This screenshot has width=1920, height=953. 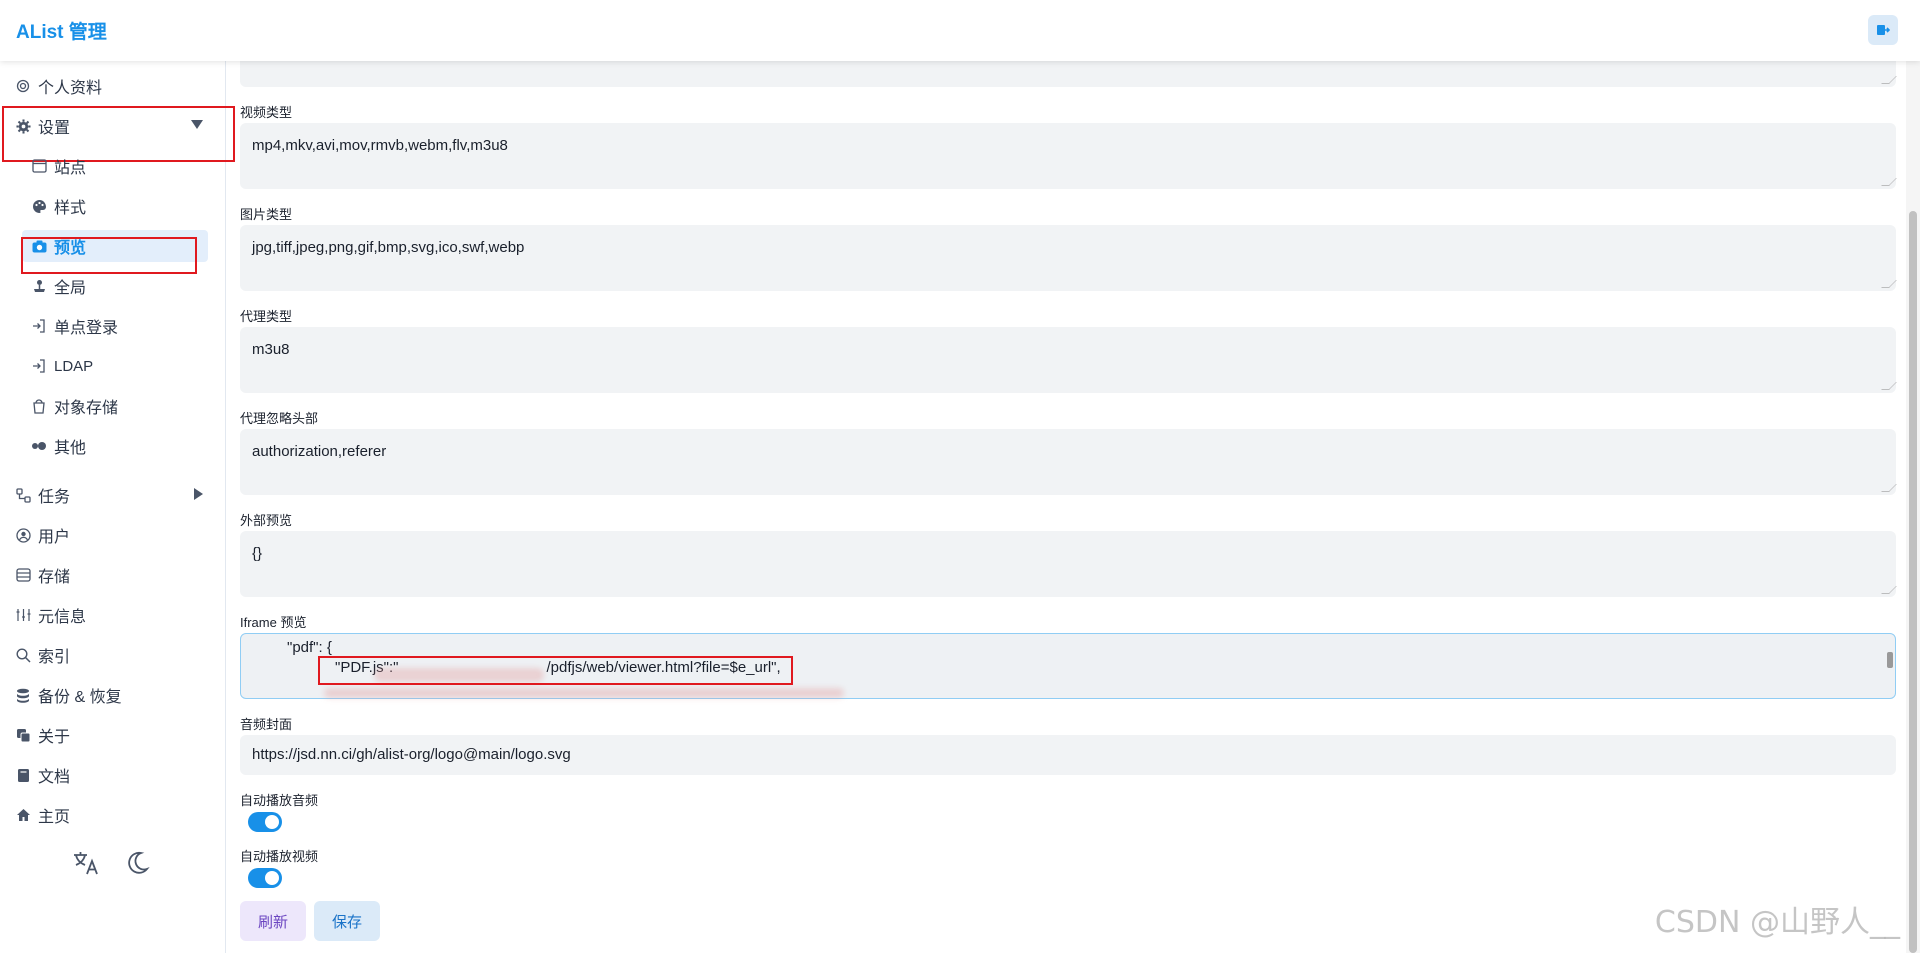 I want to click on logout-icon, so click(x=1883, y=30).